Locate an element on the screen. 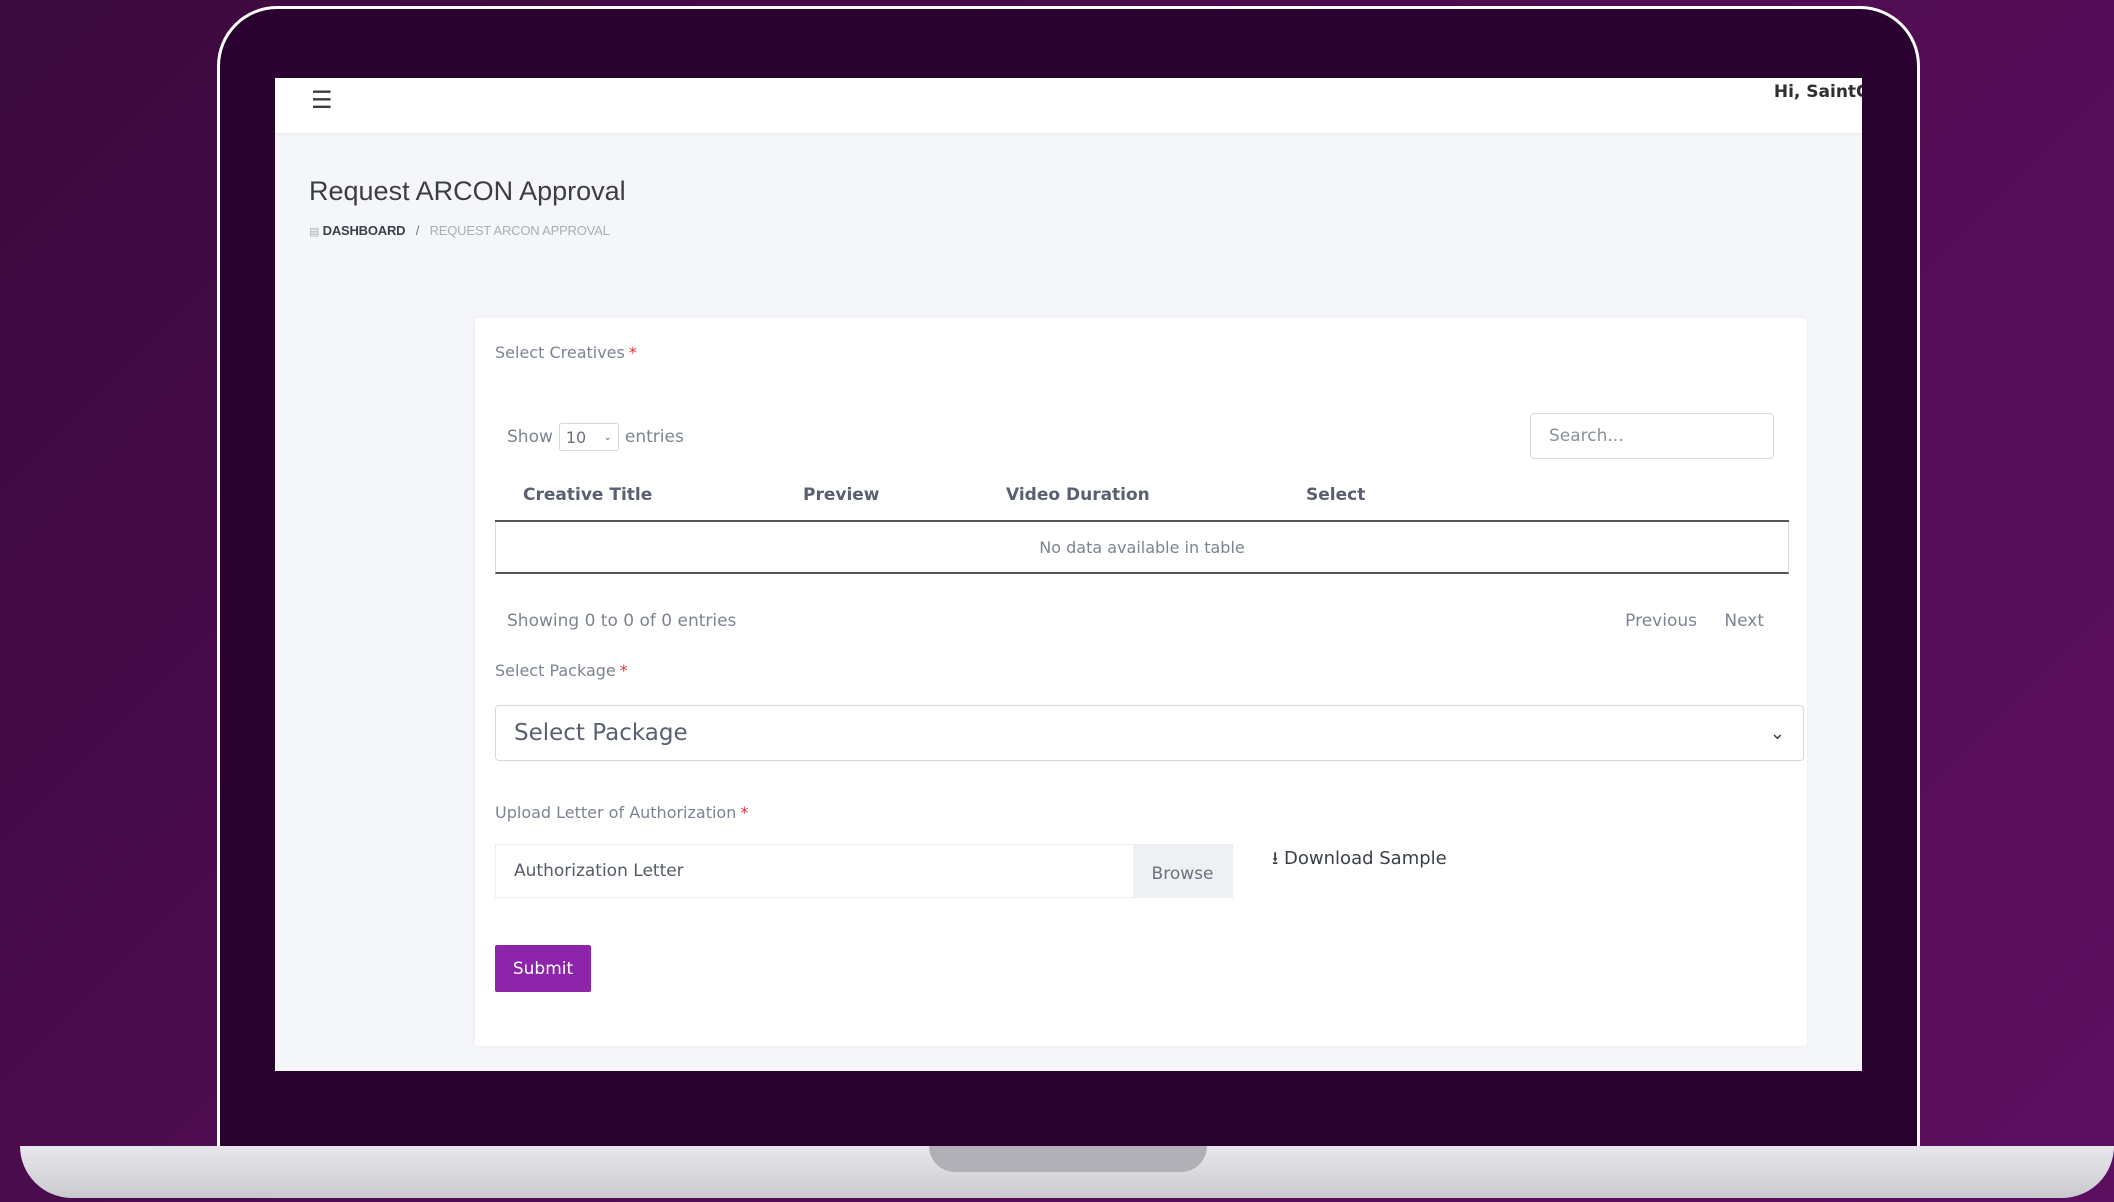 The height and width of the screenshot is (1202, 2114). select-package-label: Select Package * is located at coordinates (561, 670).